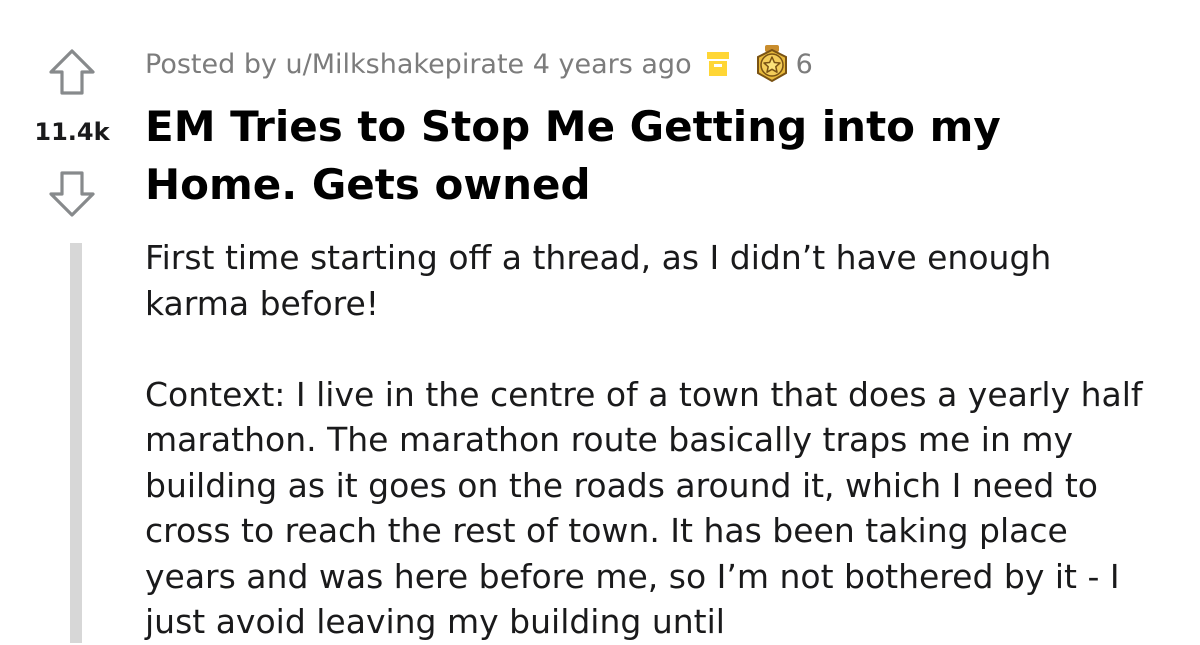 The image size is (1200, 645). Describe the element at coordinates (718, 64) in the screenshot. I see `archived-box-icon` at that location.